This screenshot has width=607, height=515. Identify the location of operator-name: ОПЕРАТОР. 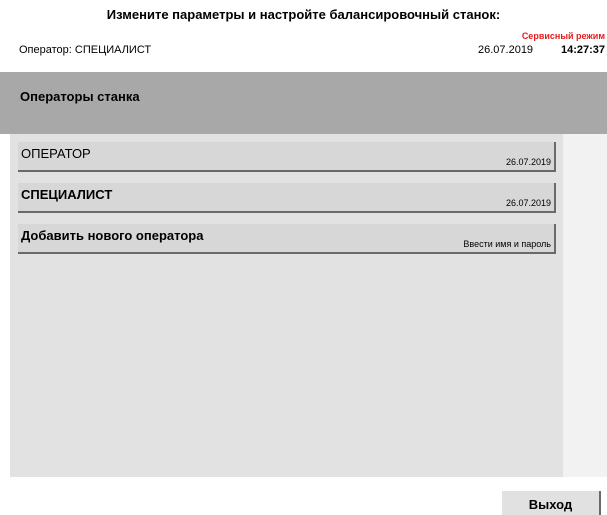
(56, 153).